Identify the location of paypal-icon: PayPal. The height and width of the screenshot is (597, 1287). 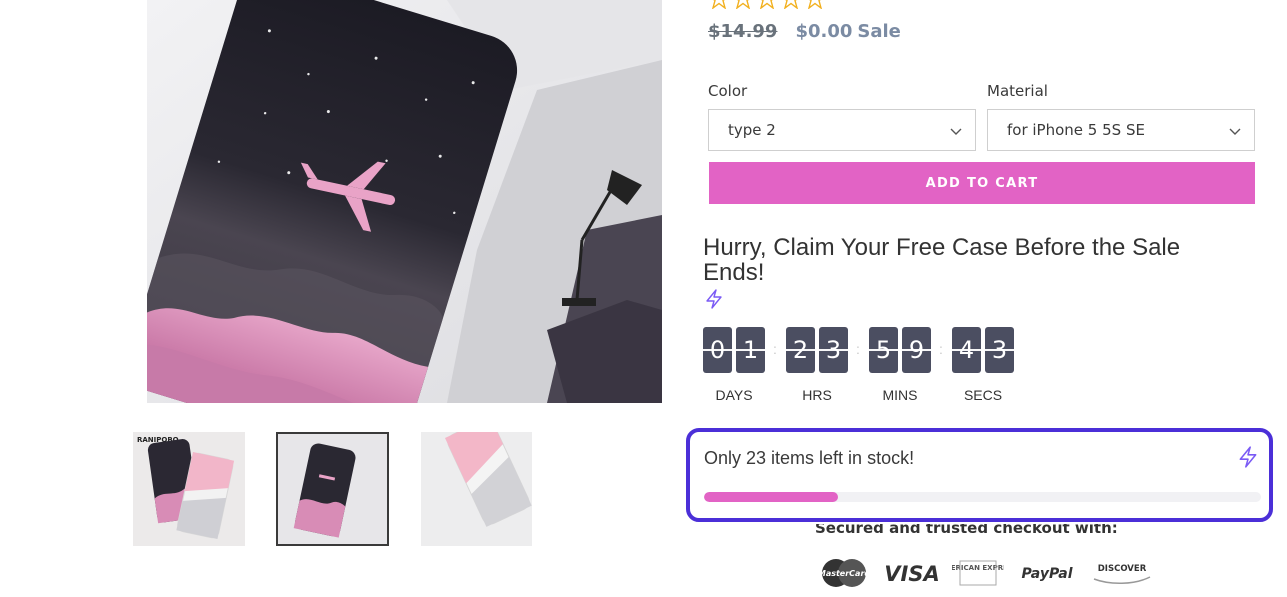
(1046, 574).